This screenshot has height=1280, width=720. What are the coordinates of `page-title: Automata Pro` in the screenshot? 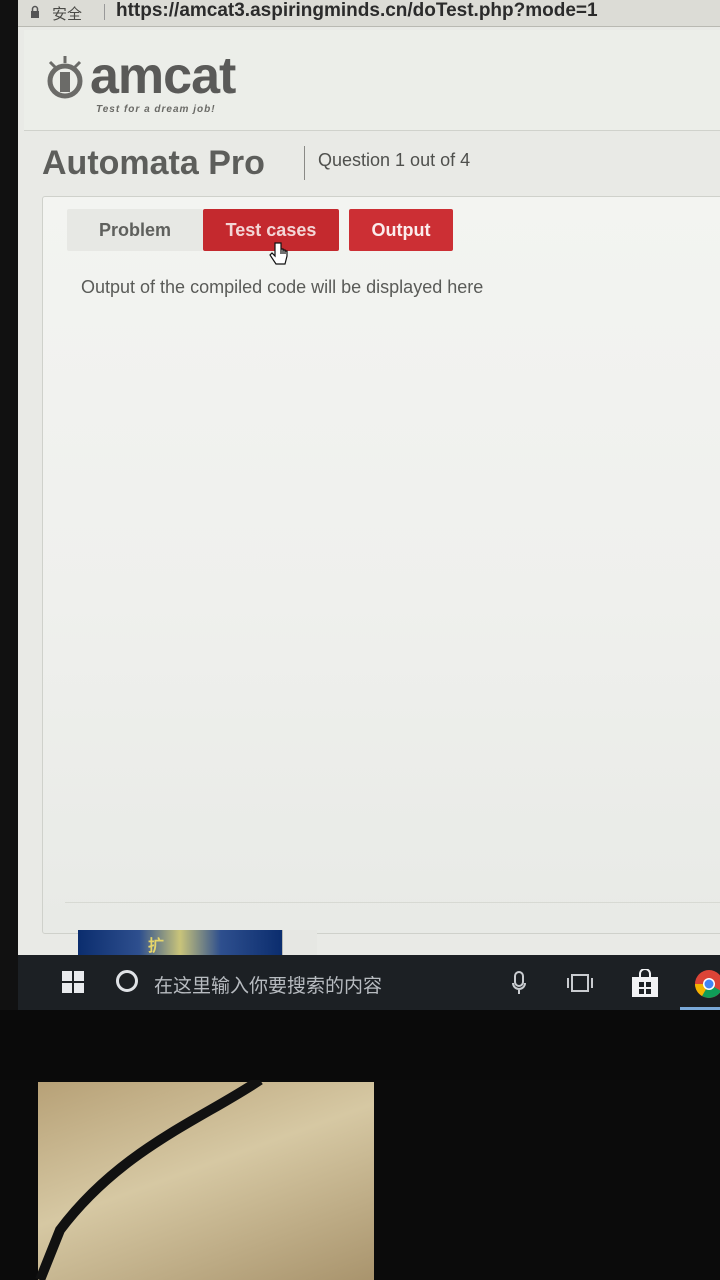 It's located at (153, 163).